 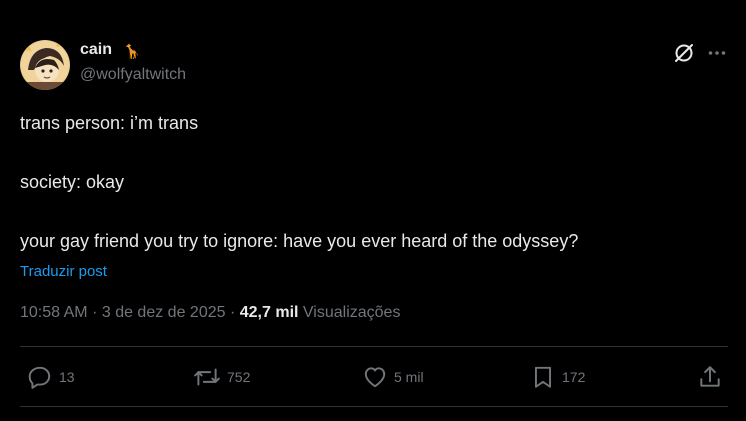 What do you see at coordinates (710, 376) in the screenshot?
I see `share-icon` at bounding box center [710, 376].